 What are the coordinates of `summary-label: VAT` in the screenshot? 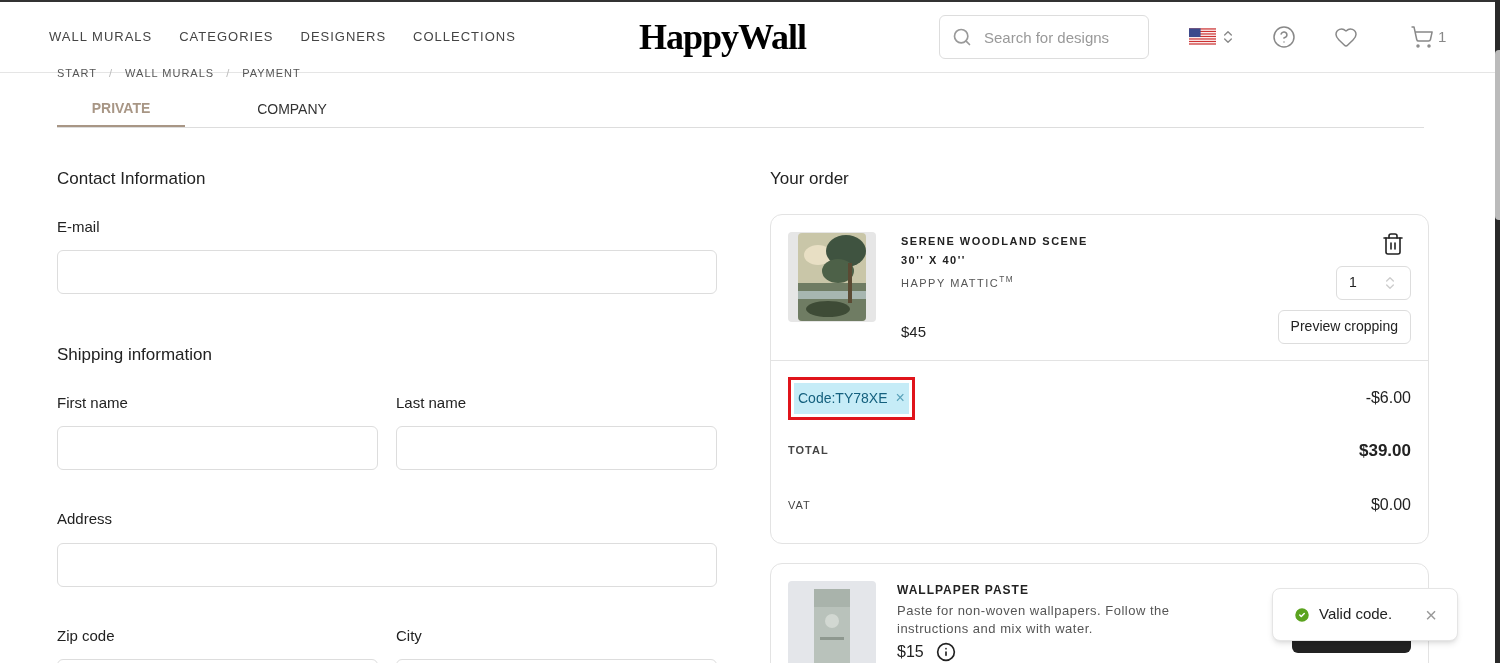 It's located at (799, 505).